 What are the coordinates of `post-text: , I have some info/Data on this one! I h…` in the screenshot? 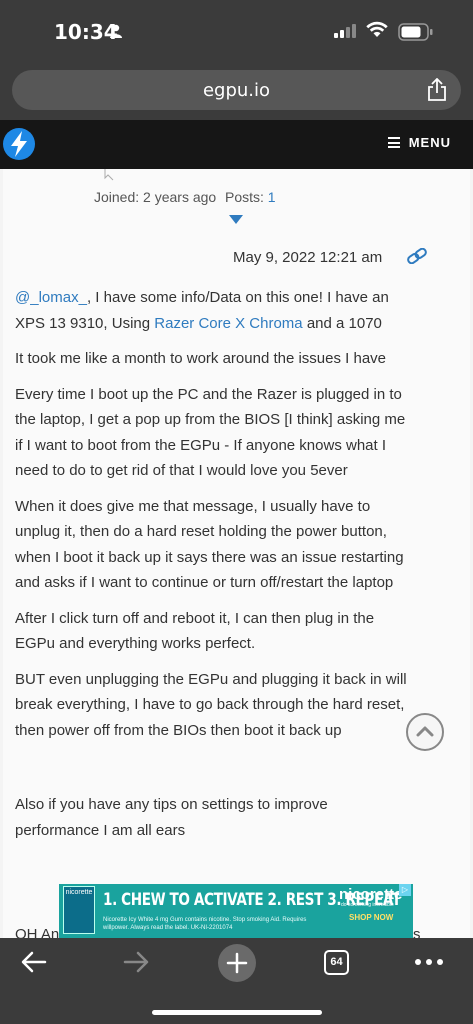 It's located at (237, 297).